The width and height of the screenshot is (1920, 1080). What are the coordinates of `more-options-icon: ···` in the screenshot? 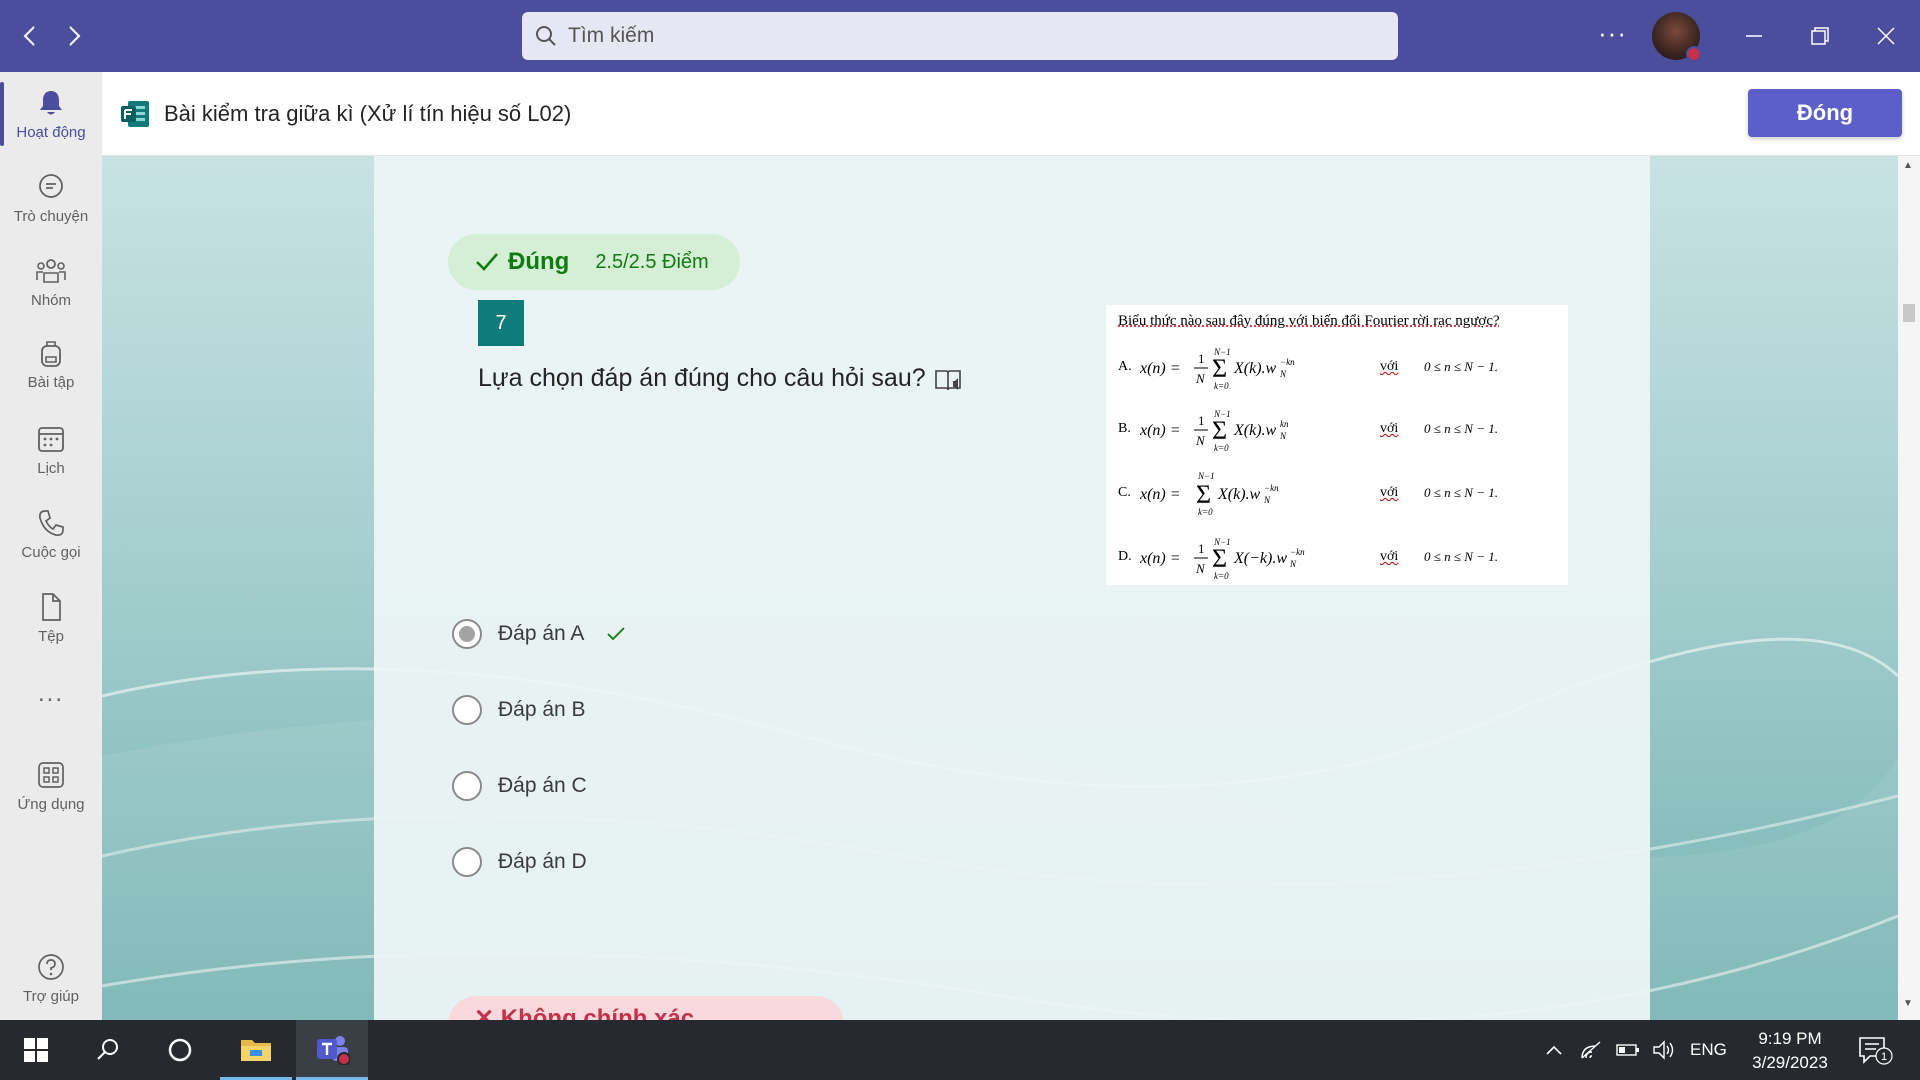 It's located at (1612, 33).